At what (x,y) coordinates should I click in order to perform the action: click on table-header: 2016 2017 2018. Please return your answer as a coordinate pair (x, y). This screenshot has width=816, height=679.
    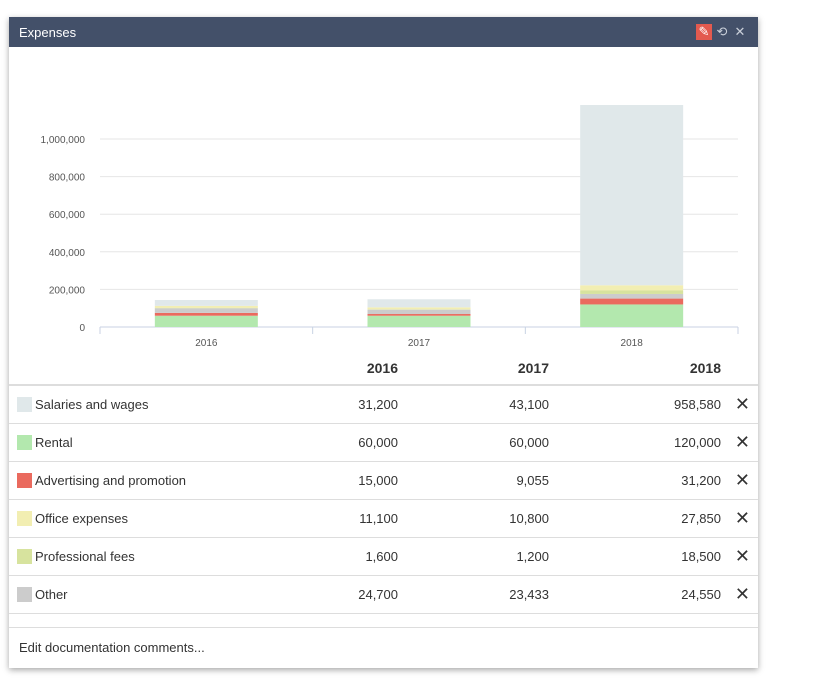
    Looking at the image, I should click on (383, 369).